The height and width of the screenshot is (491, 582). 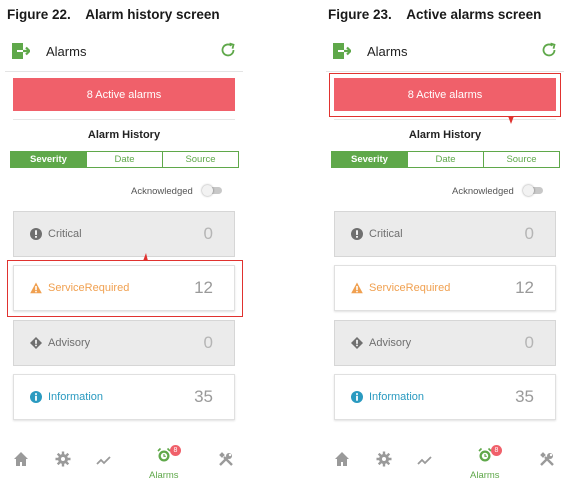 What do you see at coordinates (435, 14) in the screenshot?
I see `figure-caption: Figure 23. Active alarms screen` at bounding box center [435, 14].